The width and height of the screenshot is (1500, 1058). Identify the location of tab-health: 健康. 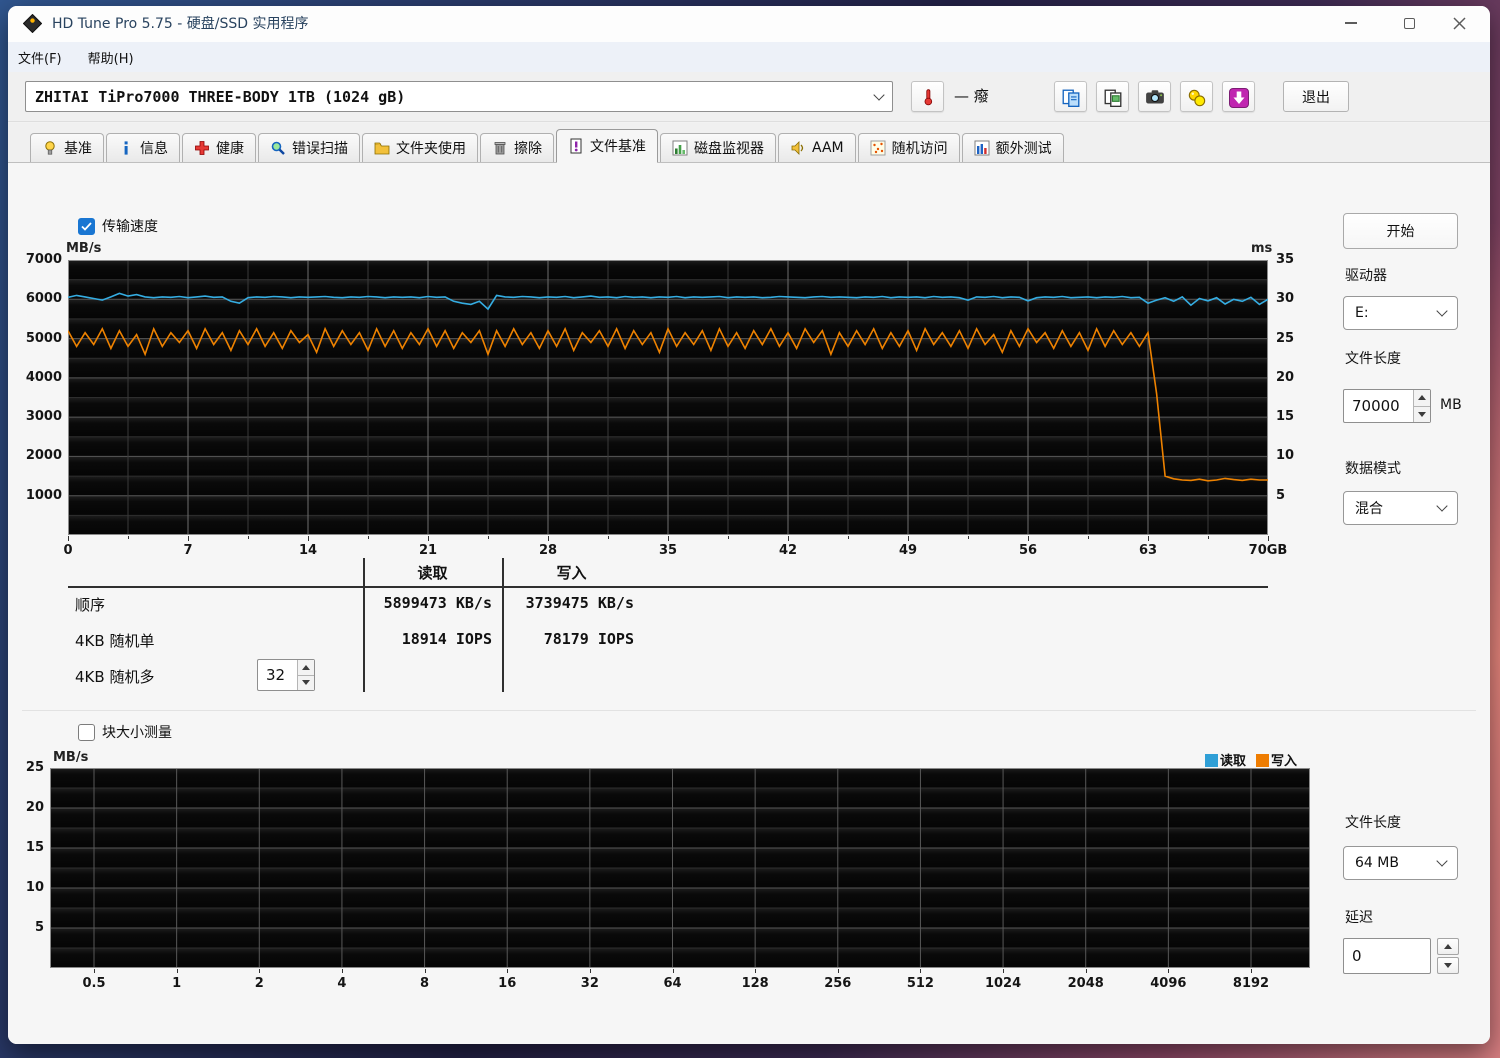
(219, 147).